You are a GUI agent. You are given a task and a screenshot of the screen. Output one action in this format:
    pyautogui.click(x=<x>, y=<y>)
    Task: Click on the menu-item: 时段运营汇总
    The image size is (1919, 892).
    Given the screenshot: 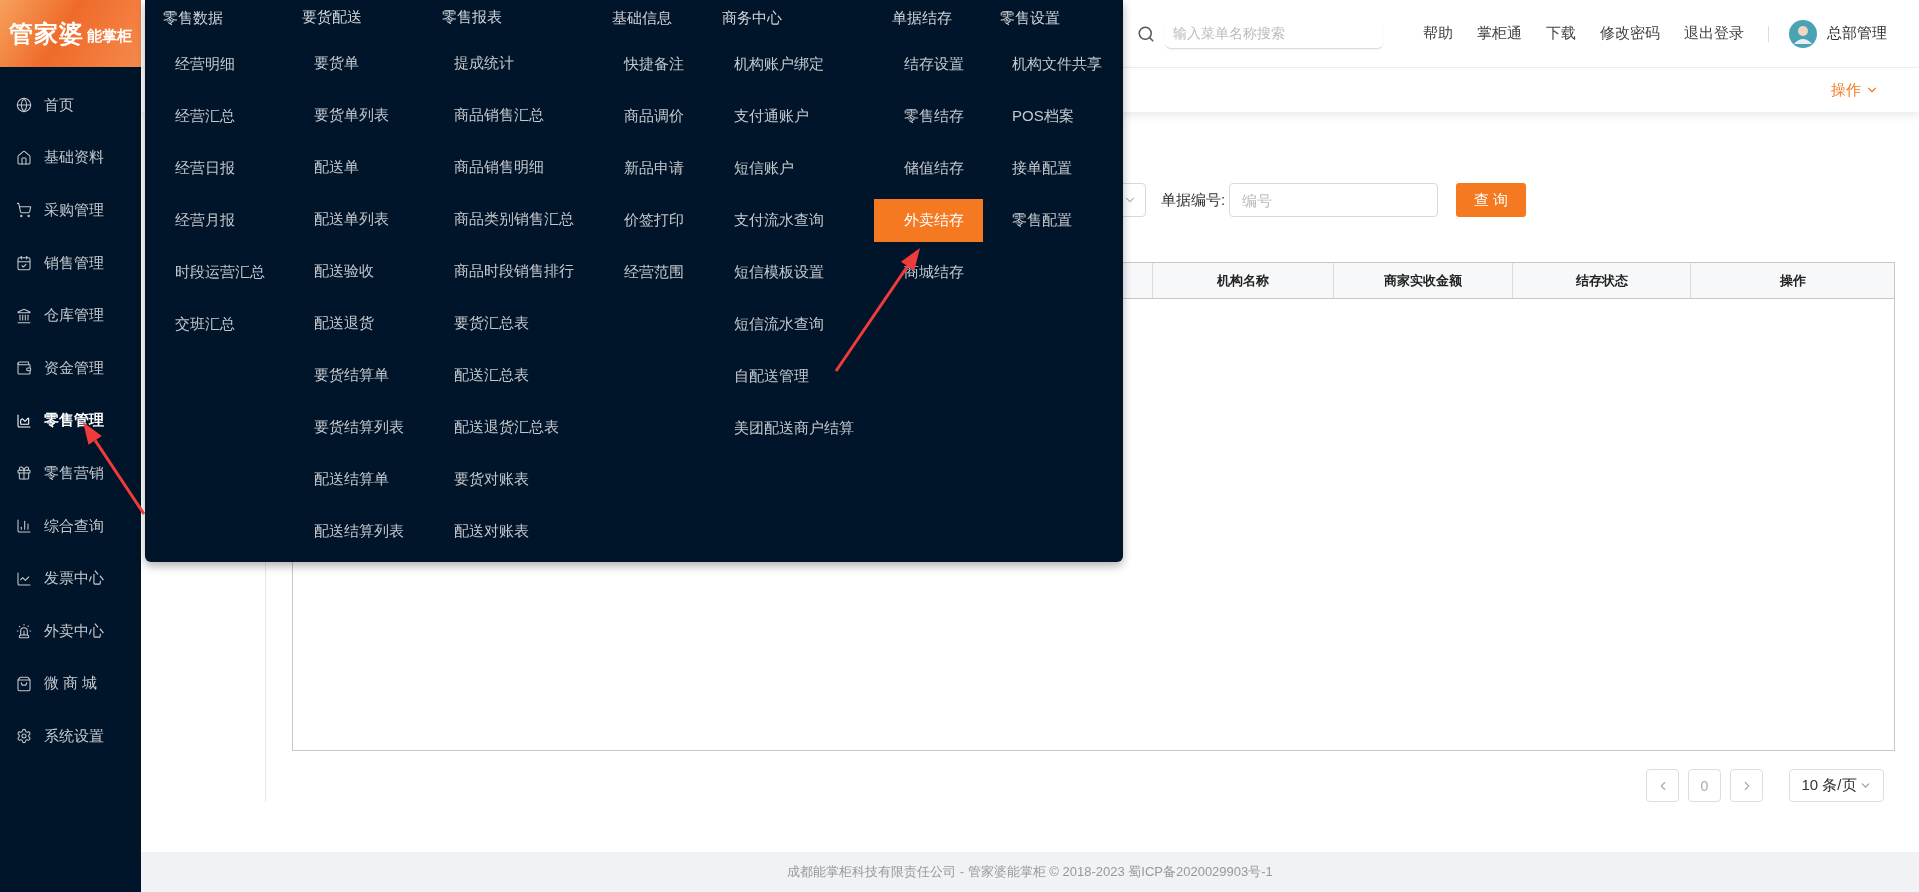 What is the action you would take?
    pyautogui.click(x=214, y=272)
    